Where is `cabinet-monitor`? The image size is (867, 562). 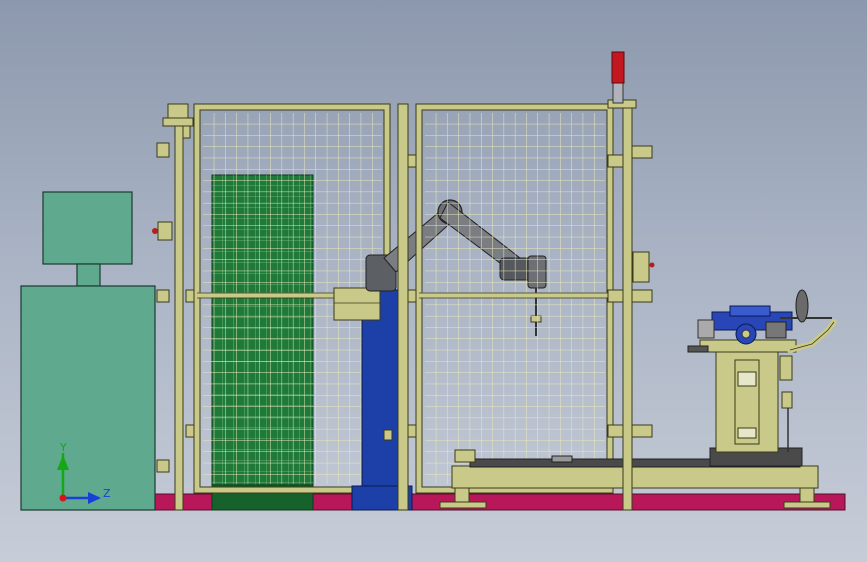 cabinet-monitor is located at coordinates (87, 228).